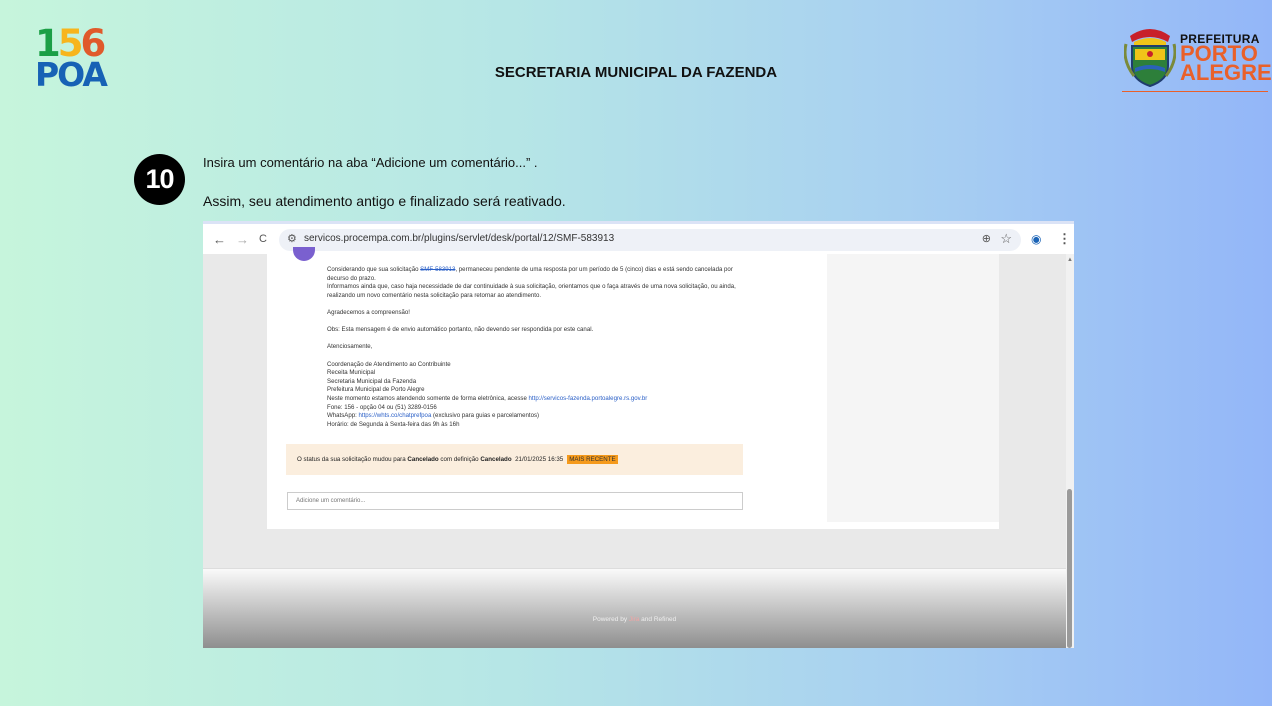  Describe the element at coordinates (219, 239) in the screenshot. I see `back-arrow-icon: ←` at that location.